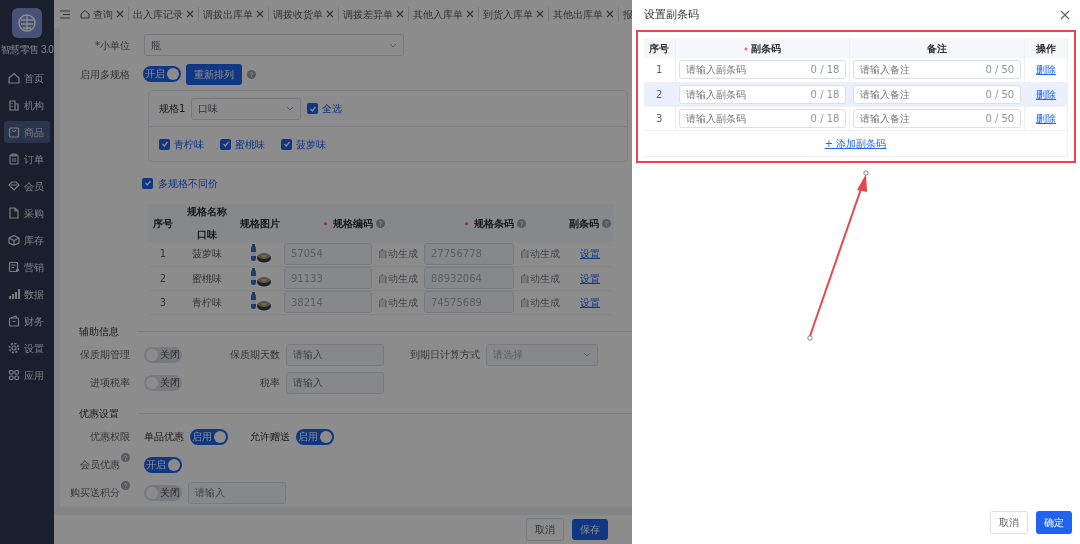  Describe the element at coordinates (233, 14) in the screenshot. I see `tab: 调拨出库单` at that location.